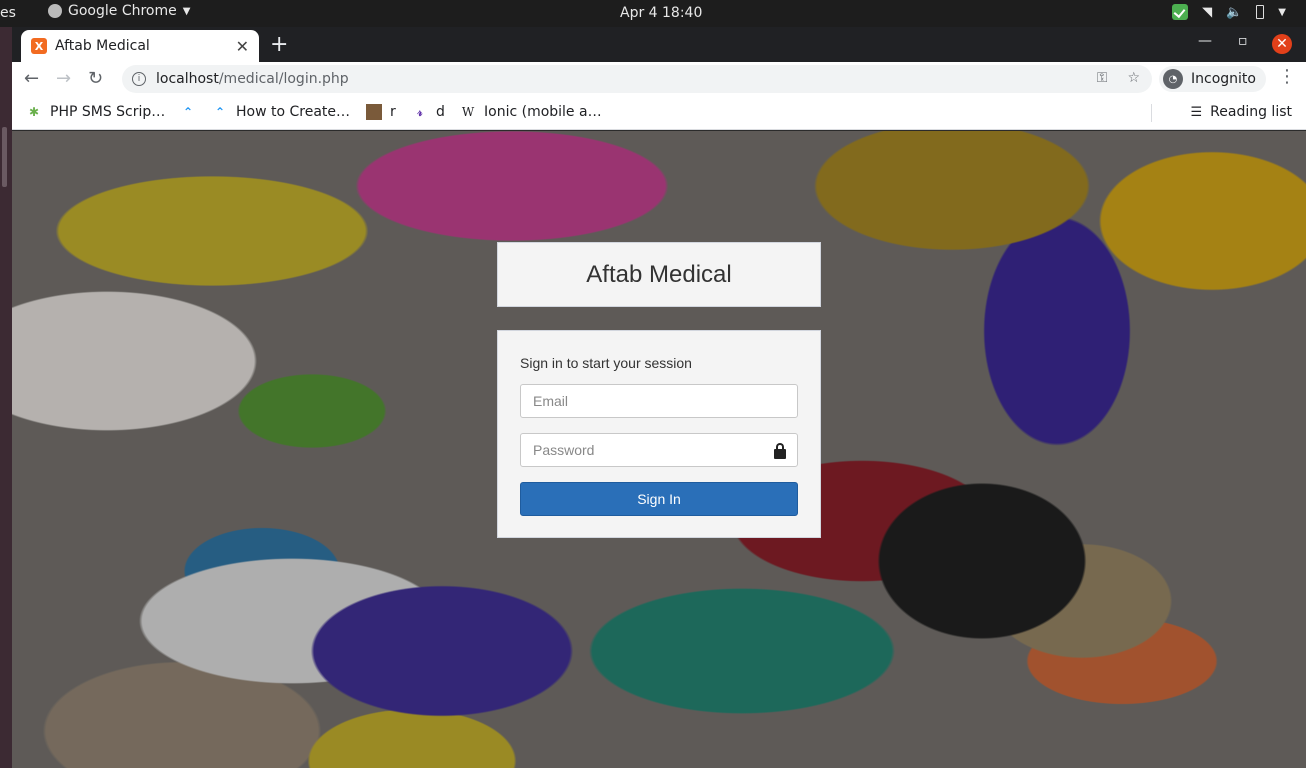 The width and height of the screenshot is (1306, 768). I want to click on clock: Apr 4 18:40, so click(661, 13).